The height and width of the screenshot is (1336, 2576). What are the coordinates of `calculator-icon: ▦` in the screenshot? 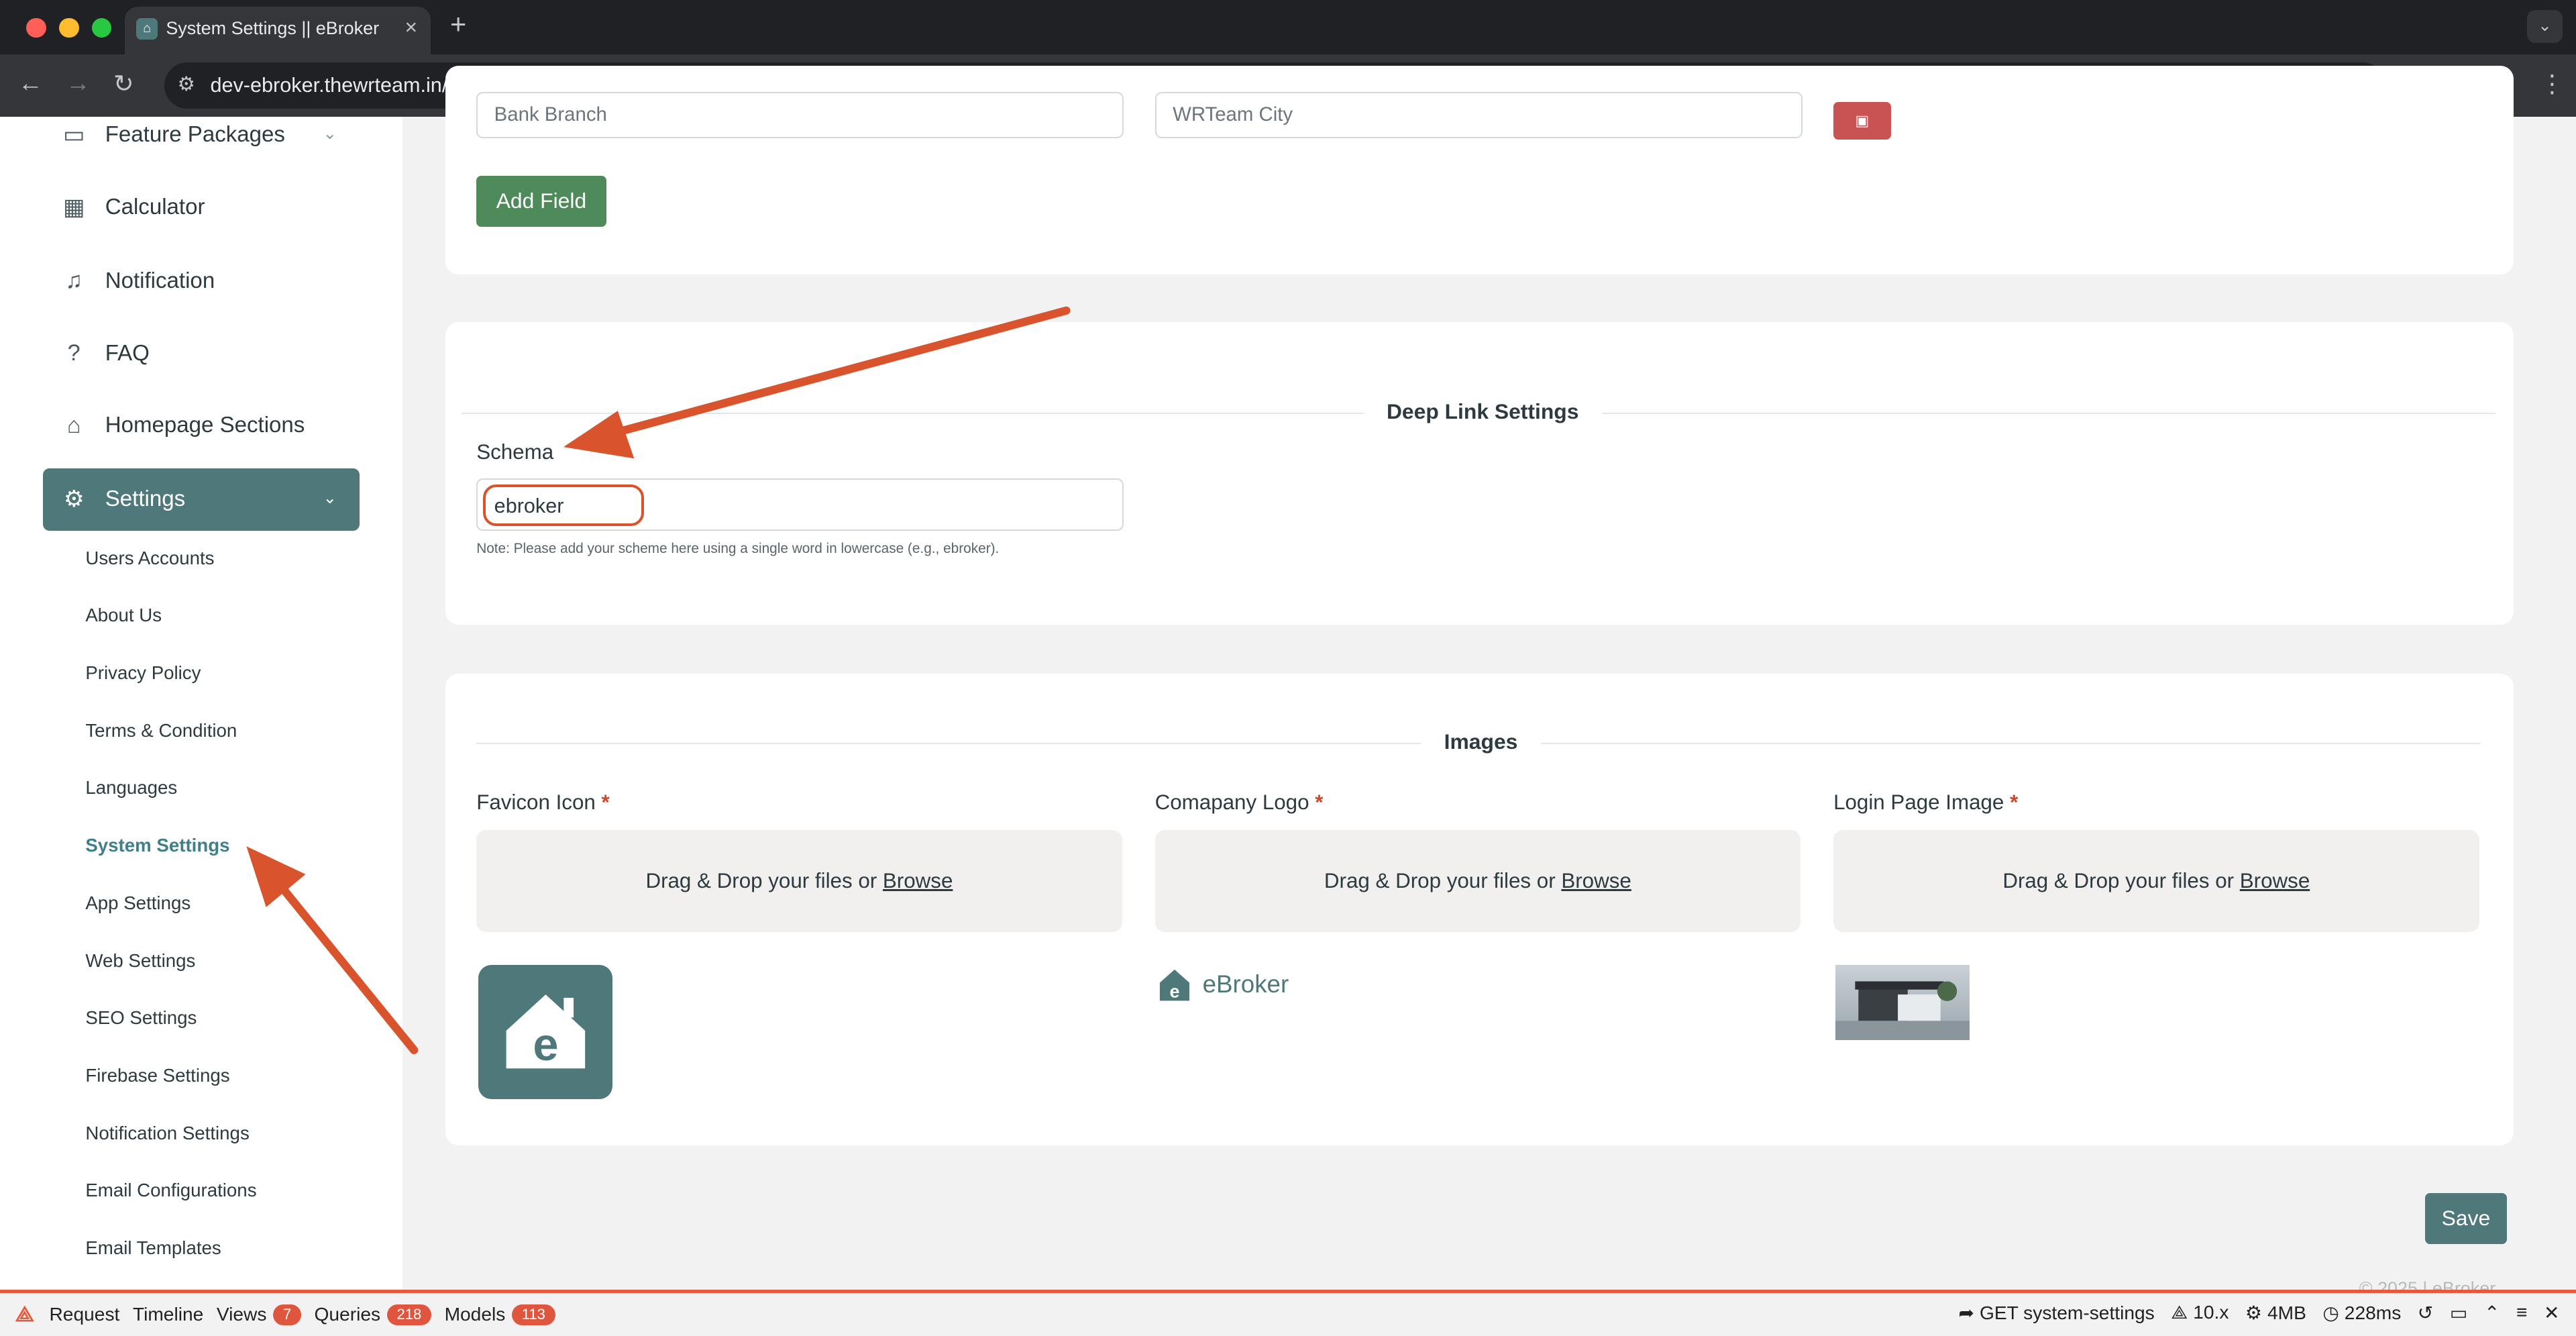 It's located at (74, 207).